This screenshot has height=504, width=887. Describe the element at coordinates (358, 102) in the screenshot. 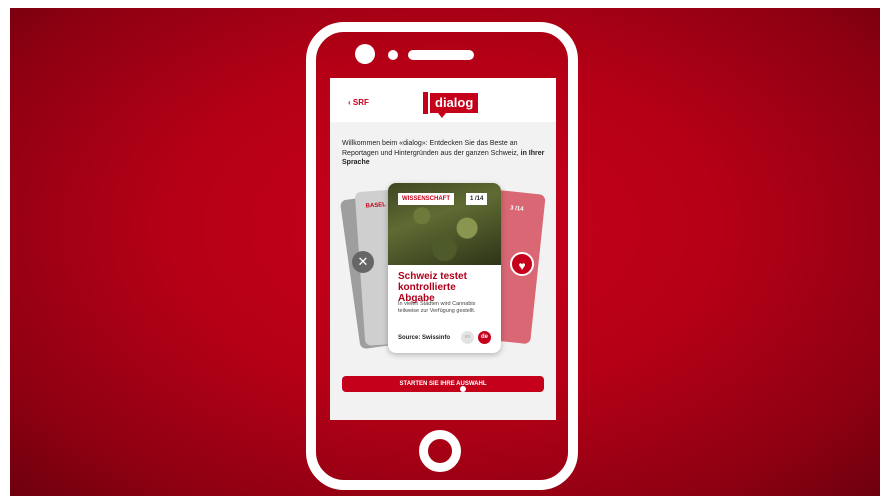

I see `back-link: ‹ SRF` at that location.